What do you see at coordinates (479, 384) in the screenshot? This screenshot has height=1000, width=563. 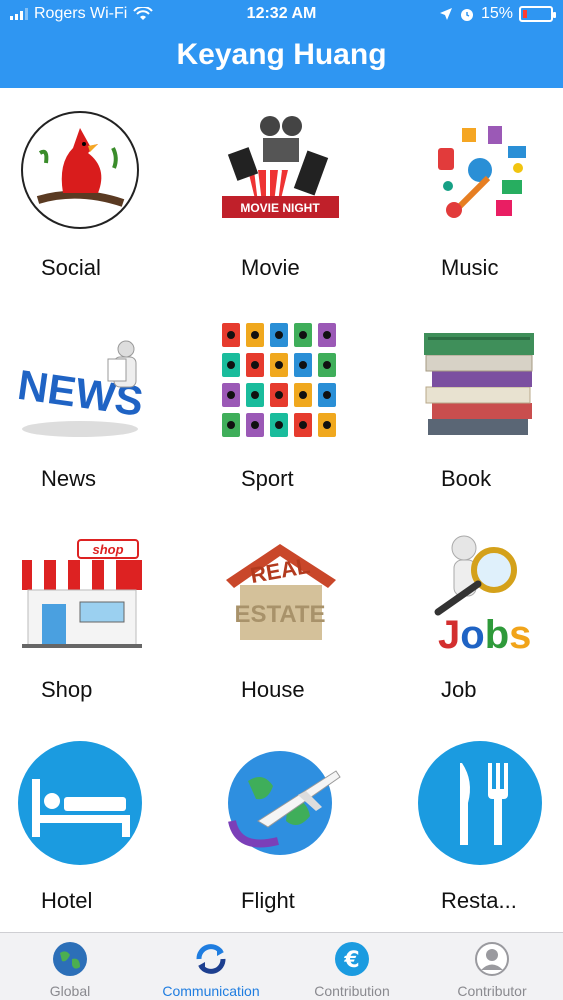 I see `book-stack-icon` at bounding box center [479, 384].